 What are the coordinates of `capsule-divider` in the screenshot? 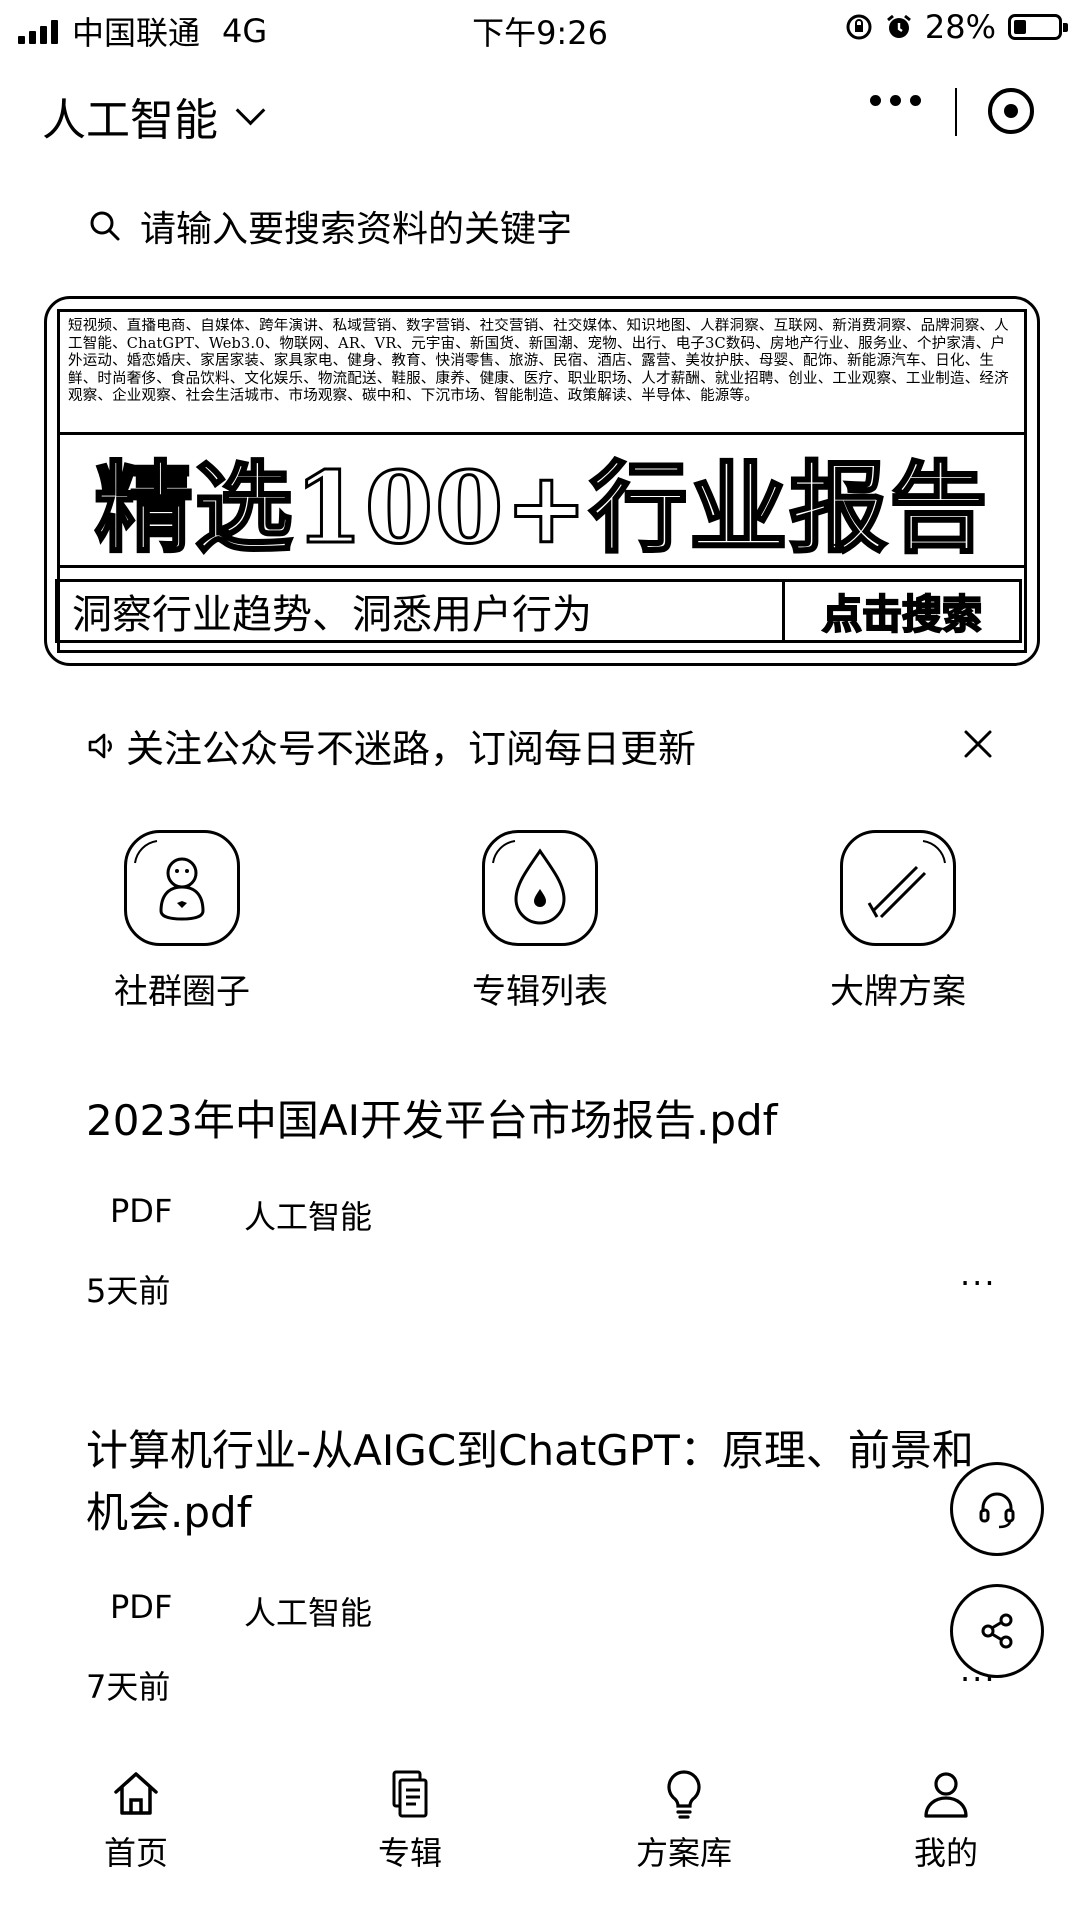 It's located at (956, 112).